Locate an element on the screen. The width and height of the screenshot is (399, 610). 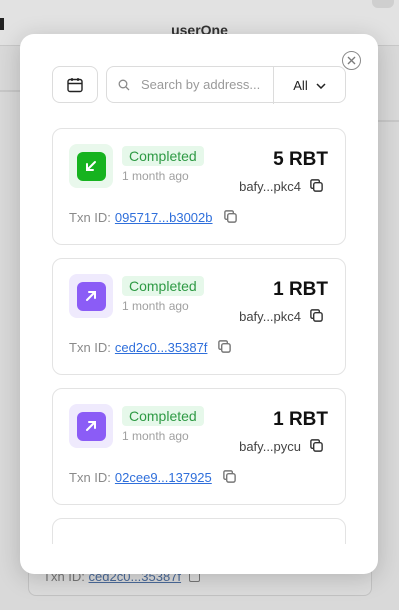
date-filter-button is located at coordinates (75, 84).